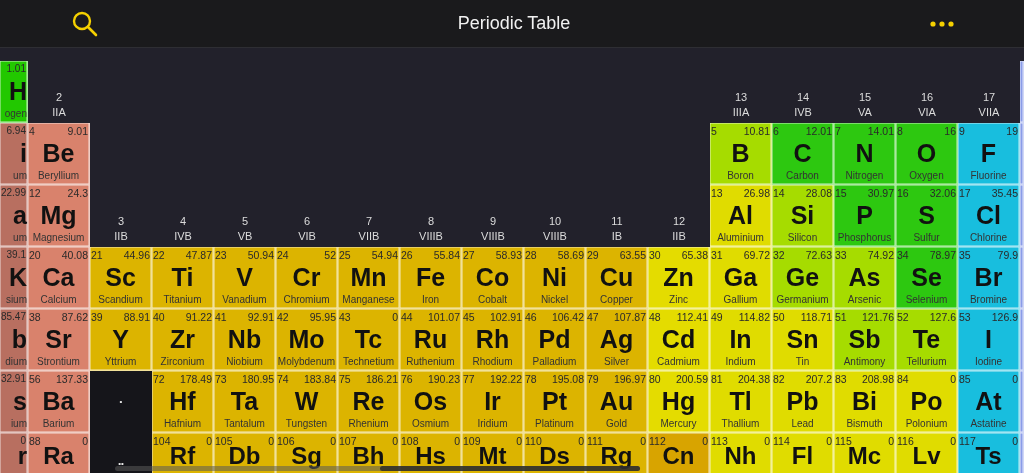  Describe the element at coordinates (927, 340) in the screenshot. I see `element-tile: 52 127.6 Te Tellurium` at that location.